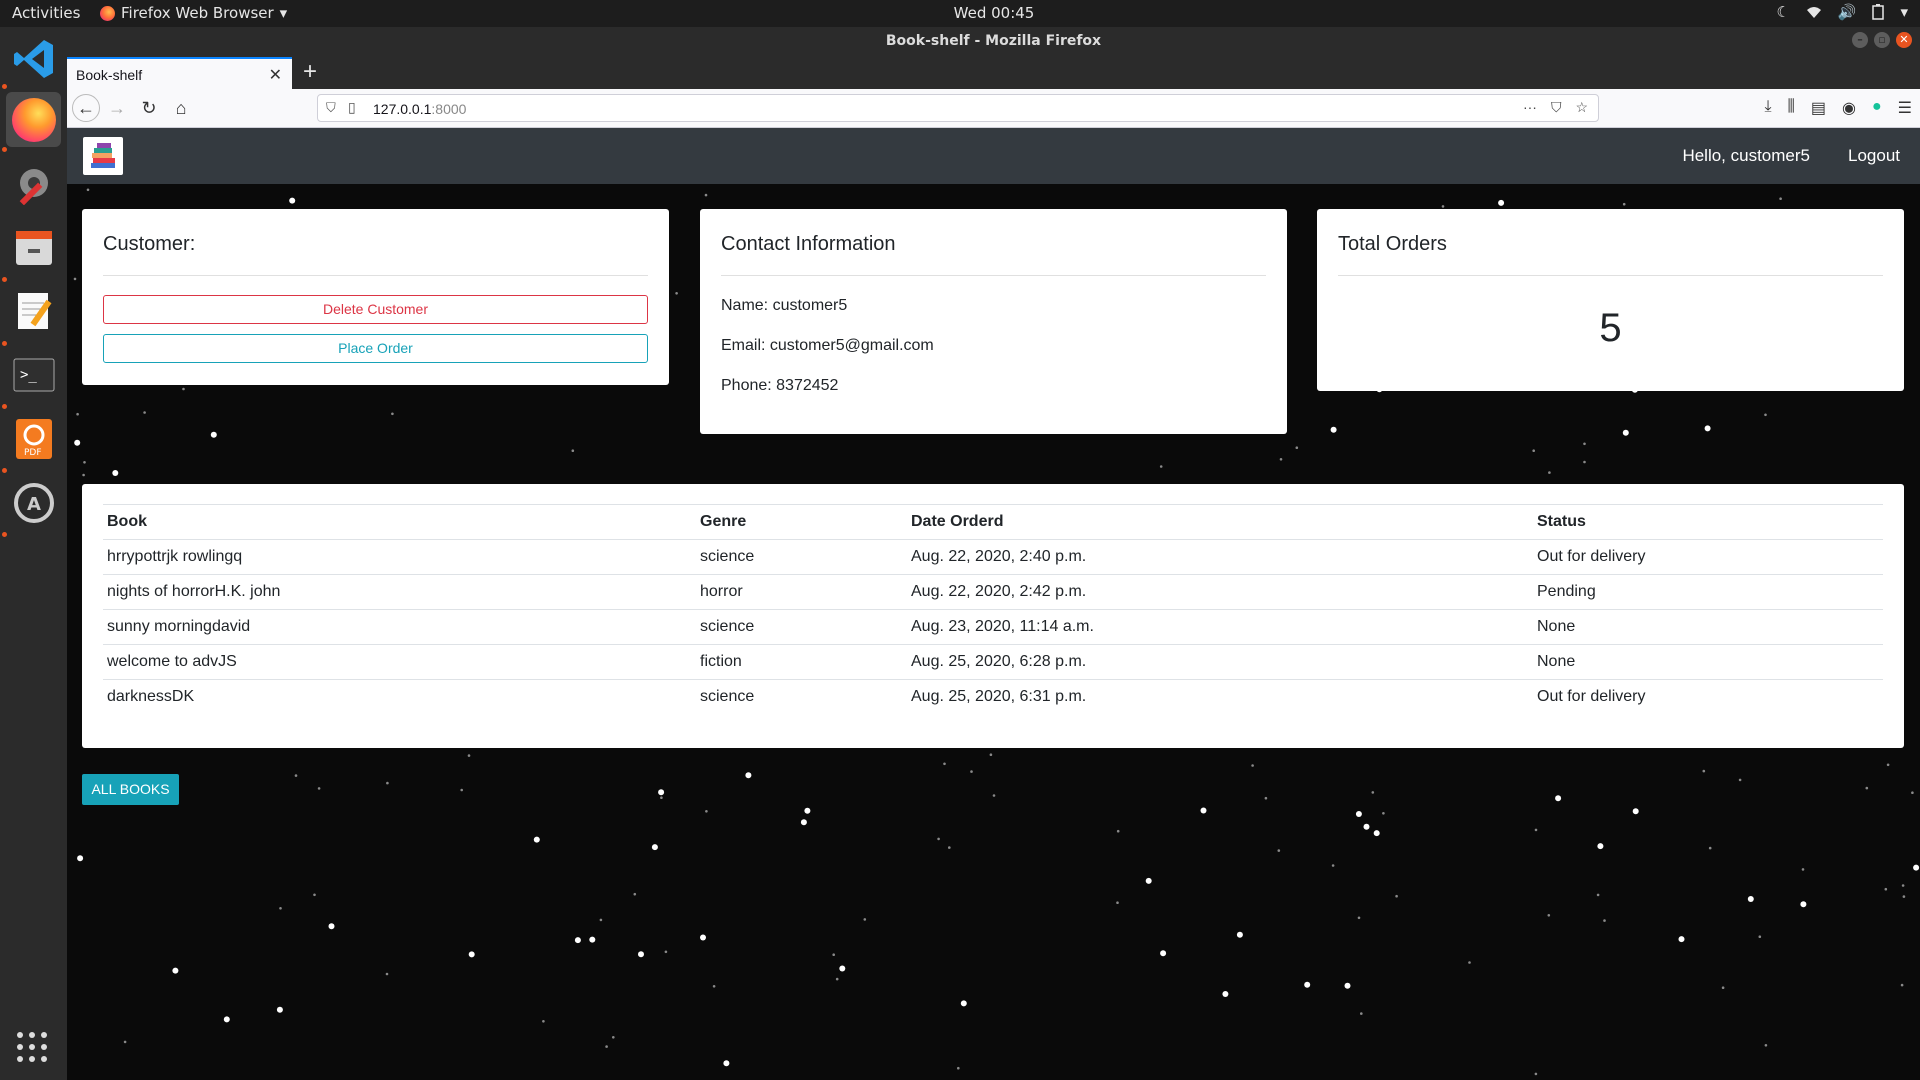 The image size is (1920, 1080). Describe the element at coordinates (33, 182) in the screenshot. I see `dock-settings` at that location.